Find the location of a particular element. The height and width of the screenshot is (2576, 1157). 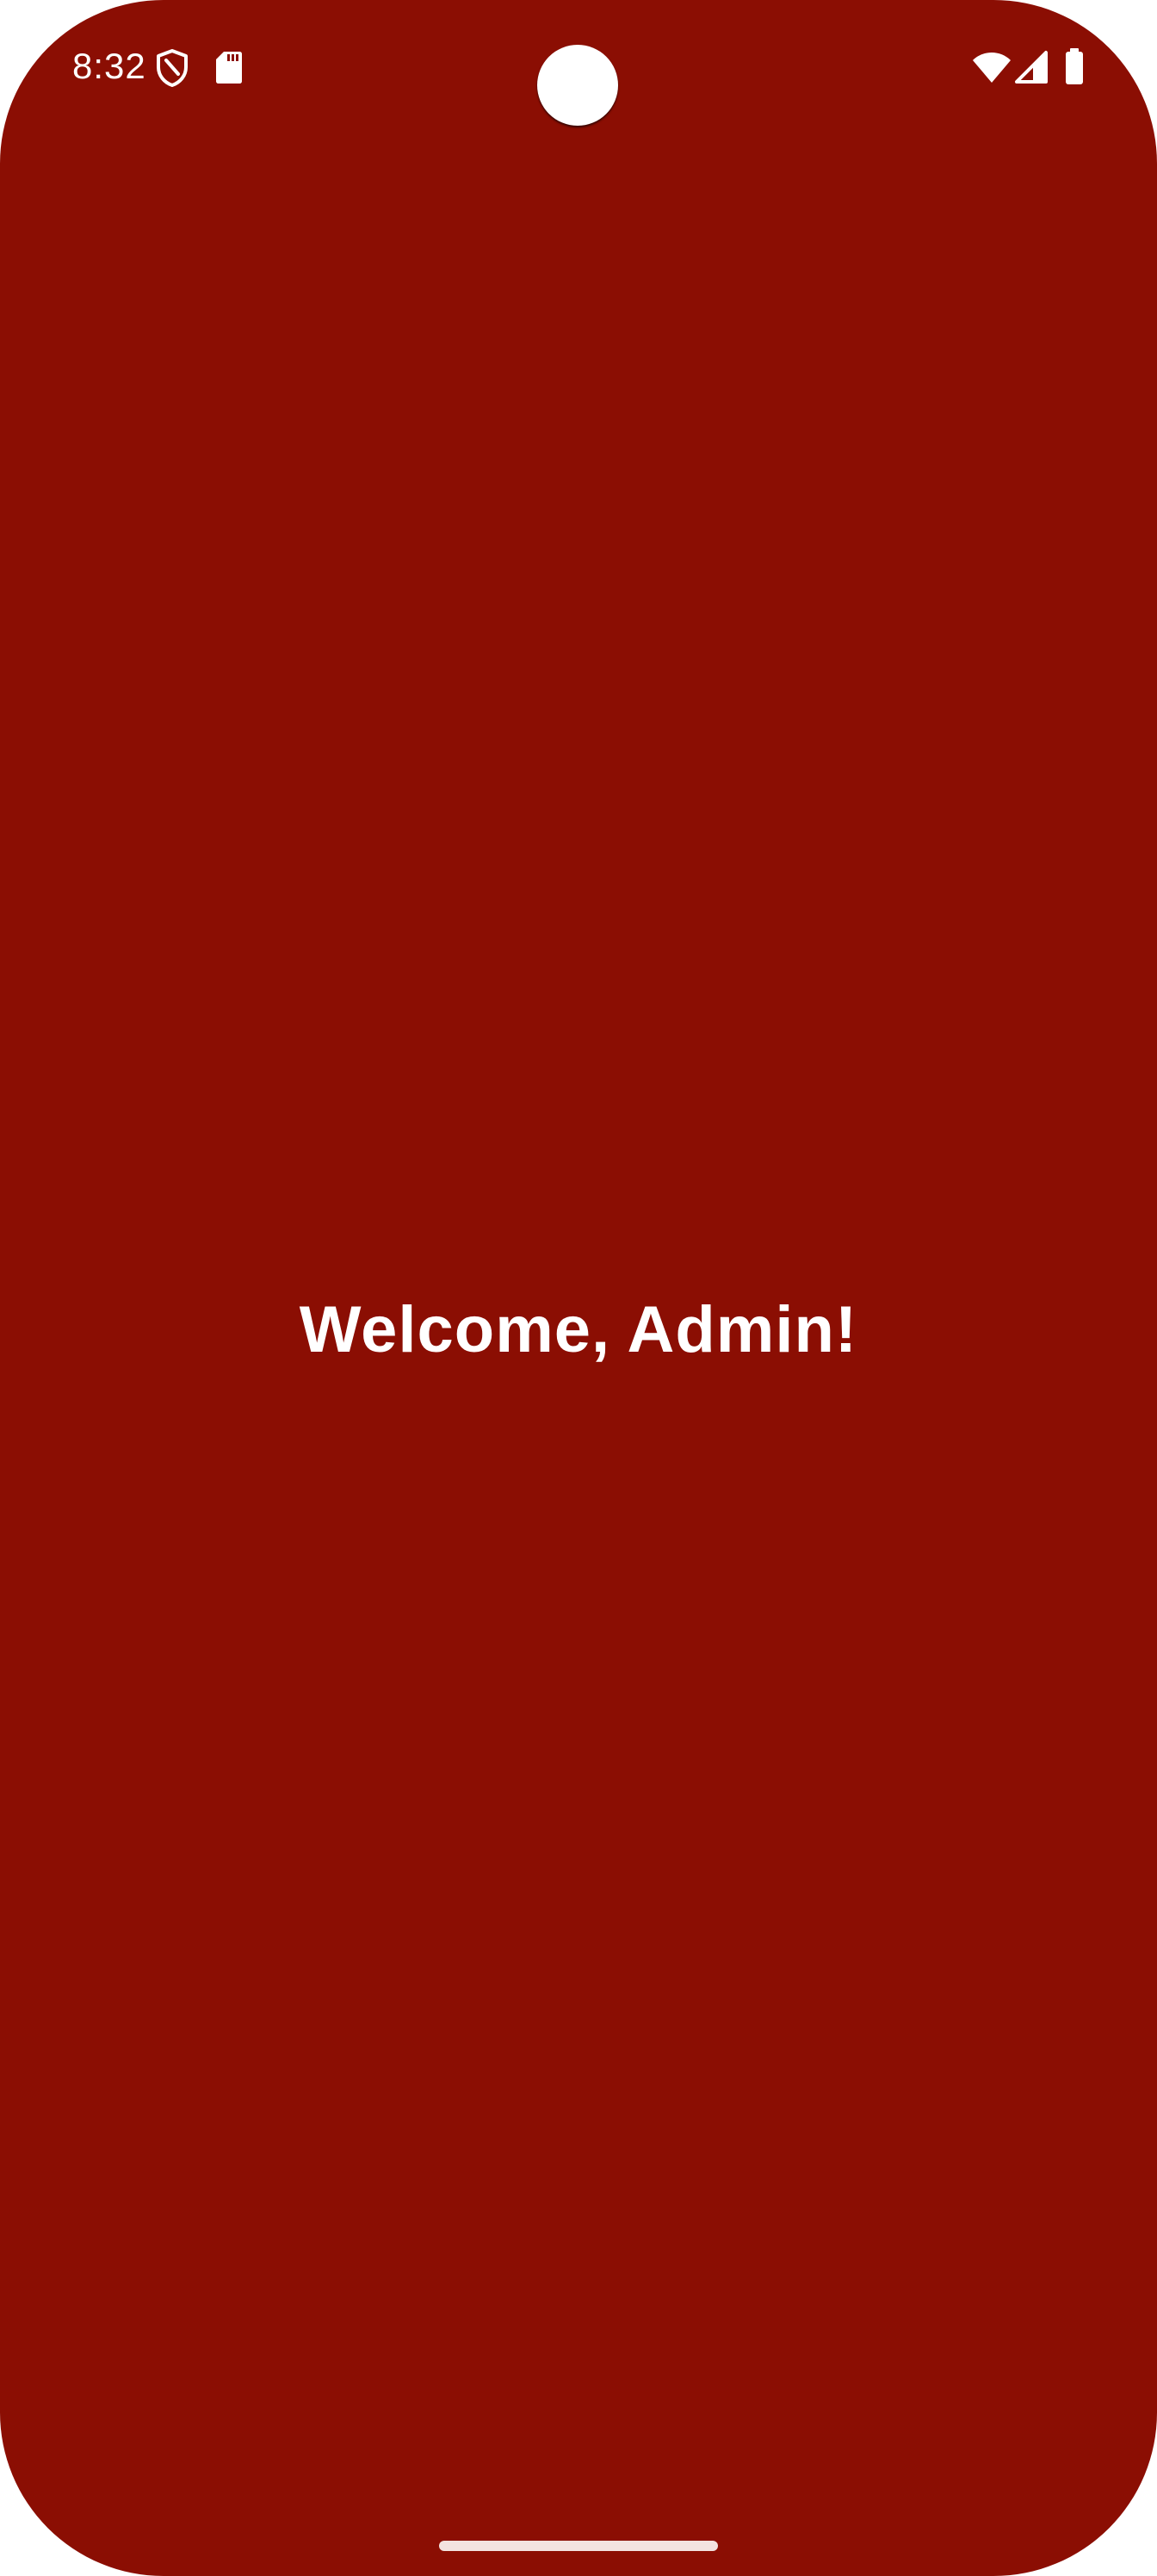

shield-icon is located at coordinates (173, 68).